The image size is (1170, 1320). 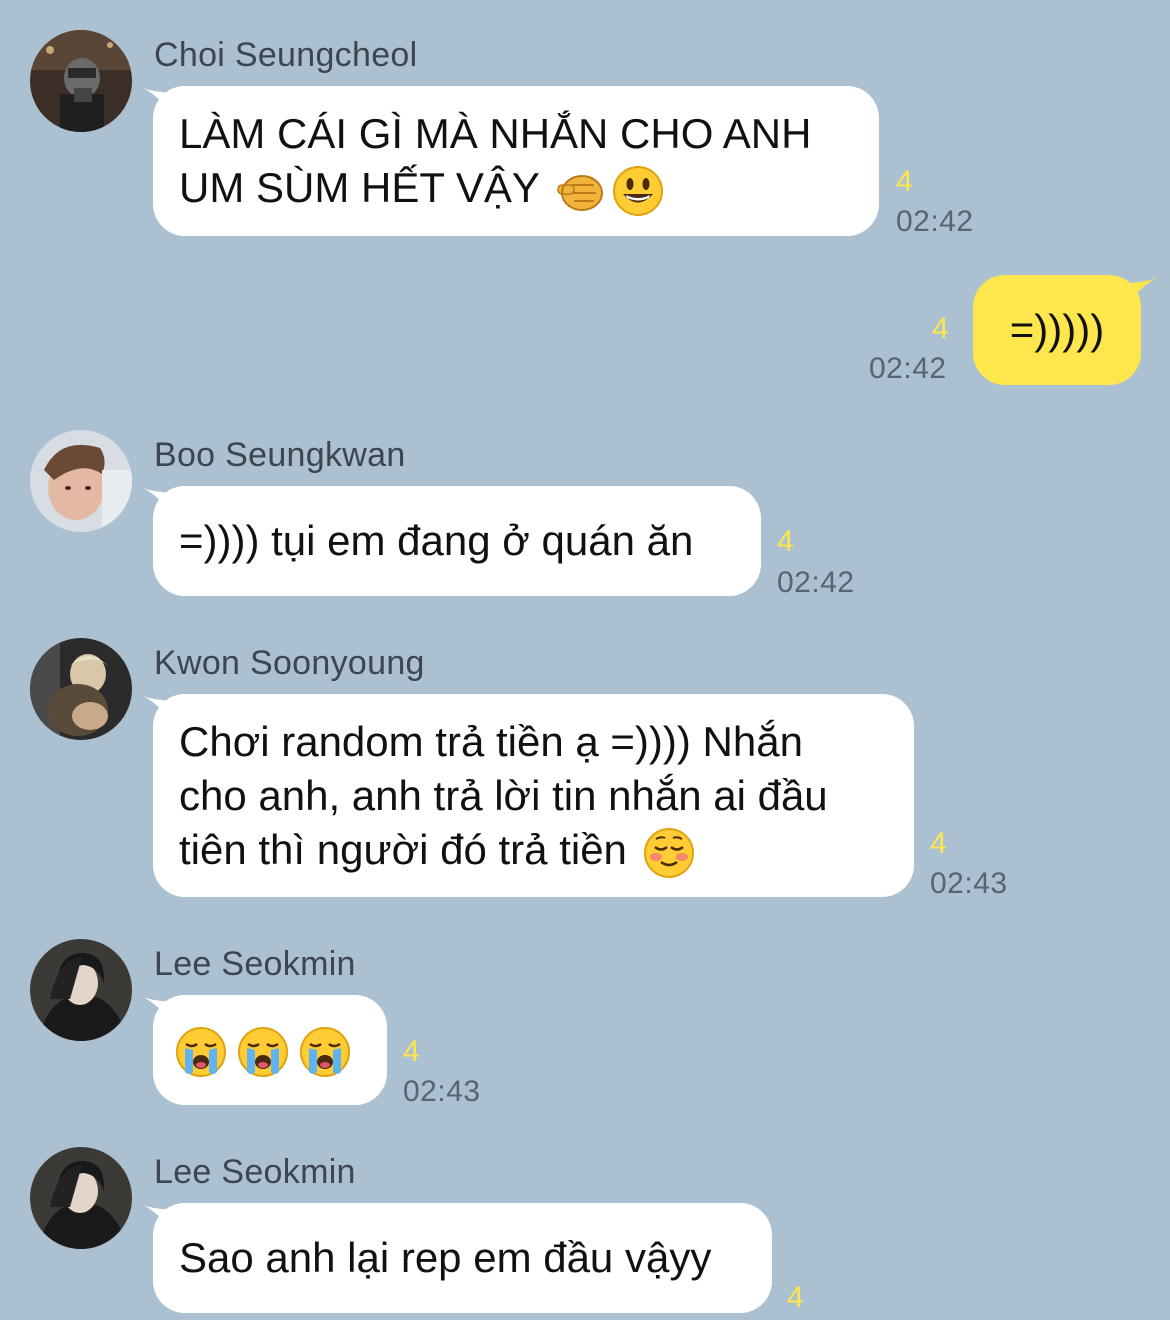 What do you see at coordinates (638, 191) in the screenshot?
I see `grinning-face-emoji` at bounding box center [638, 191].